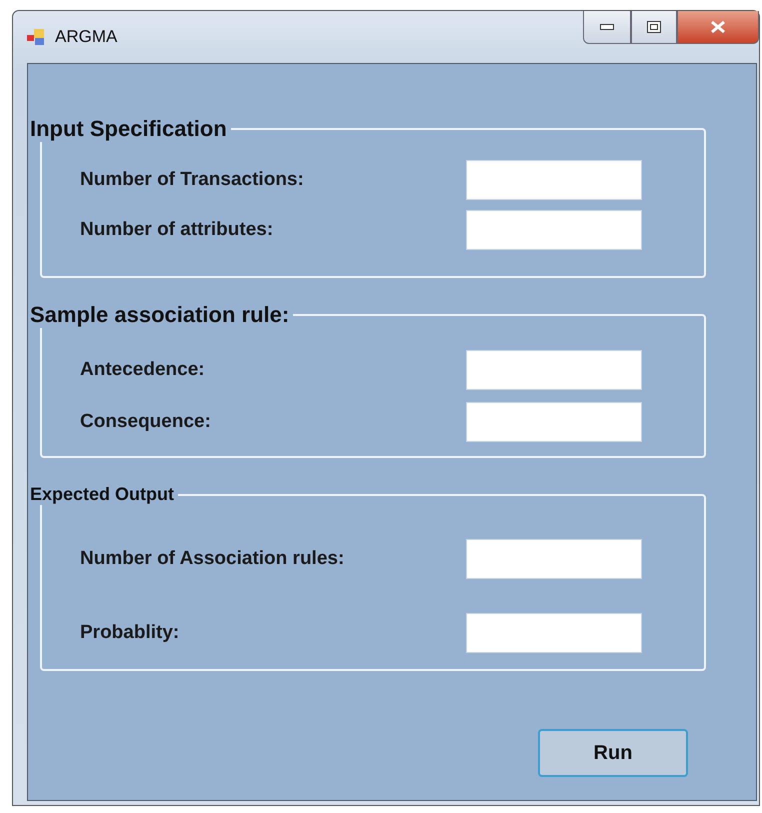 This screenshot has height=813, width=762. I want to click on maximize-button, so click(654, 27).